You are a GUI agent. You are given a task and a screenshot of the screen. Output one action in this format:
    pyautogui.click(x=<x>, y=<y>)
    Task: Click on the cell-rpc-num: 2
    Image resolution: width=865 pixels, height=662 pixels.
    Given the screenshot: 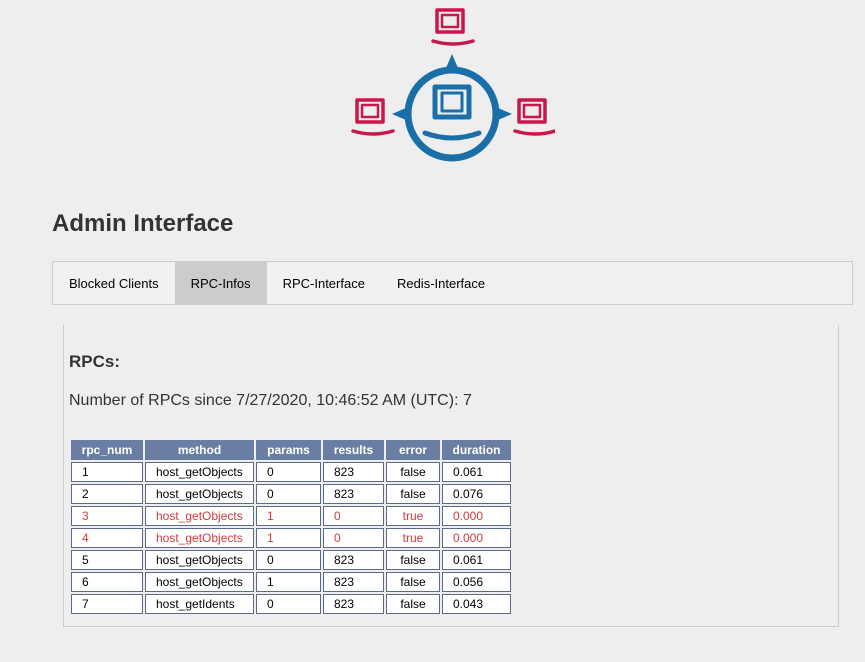 What is the action you would take?
    pyautogui.click(x=107, y=494)
    